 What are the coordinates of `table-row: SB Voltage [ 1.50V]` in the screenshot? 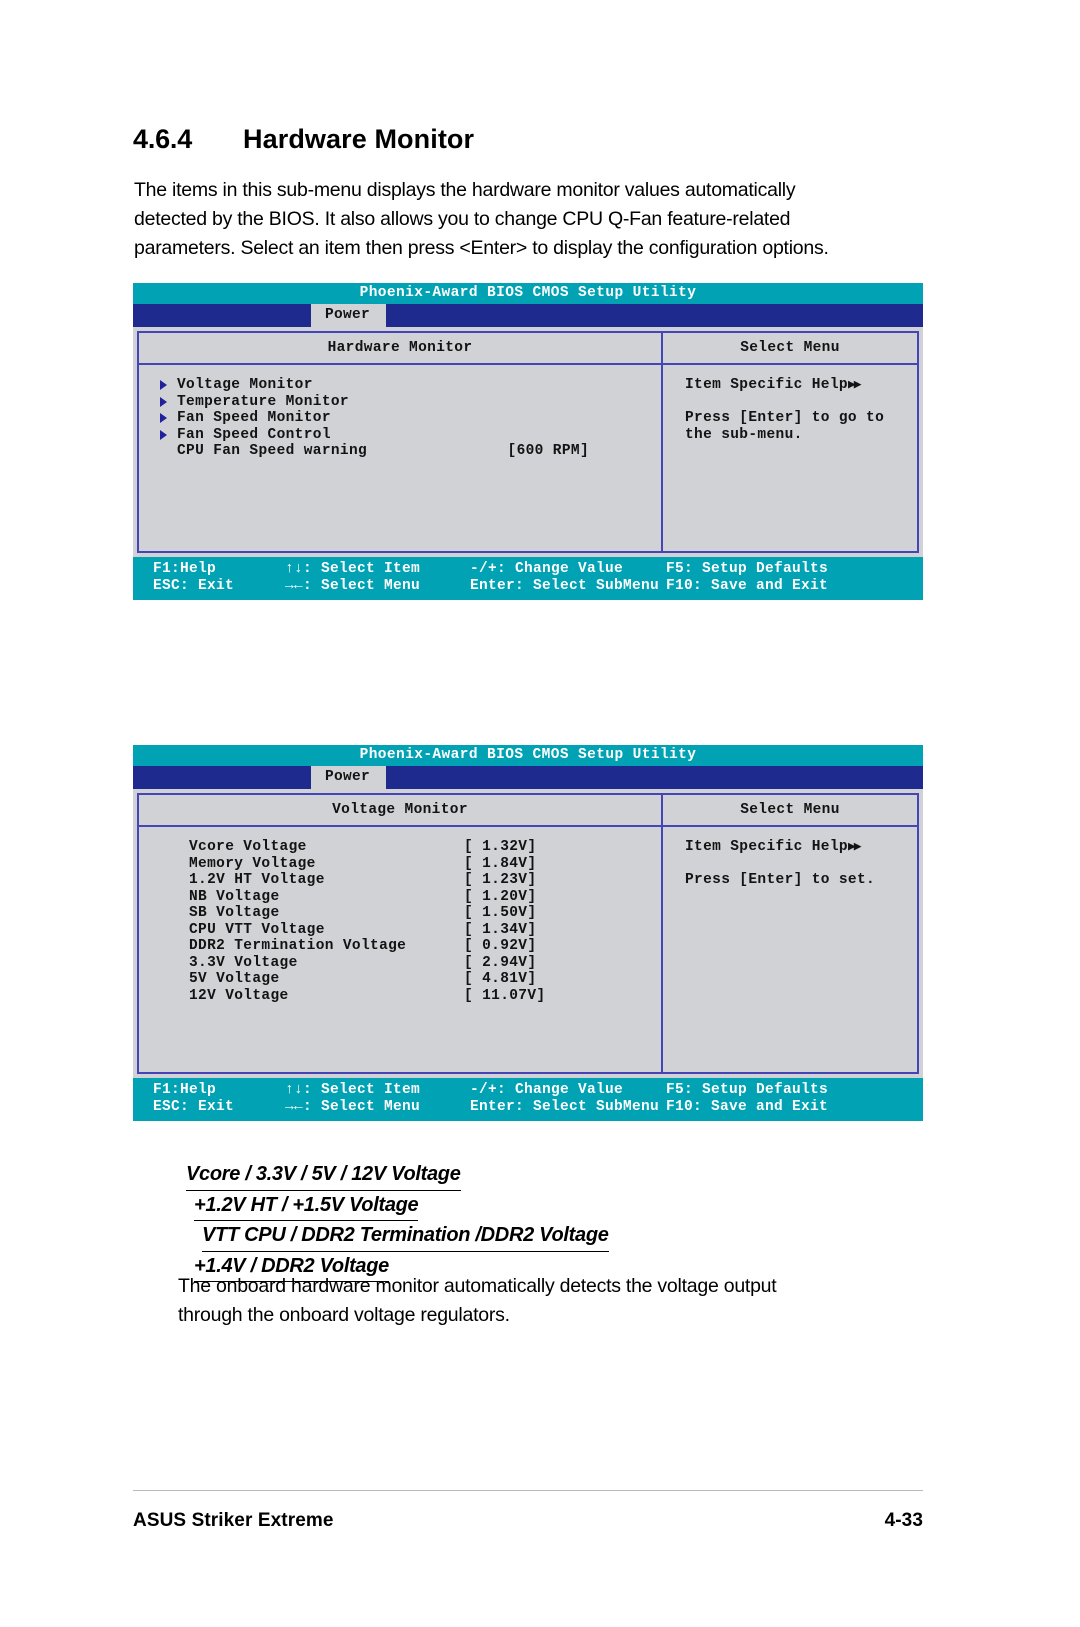 It's located at (400, 913).